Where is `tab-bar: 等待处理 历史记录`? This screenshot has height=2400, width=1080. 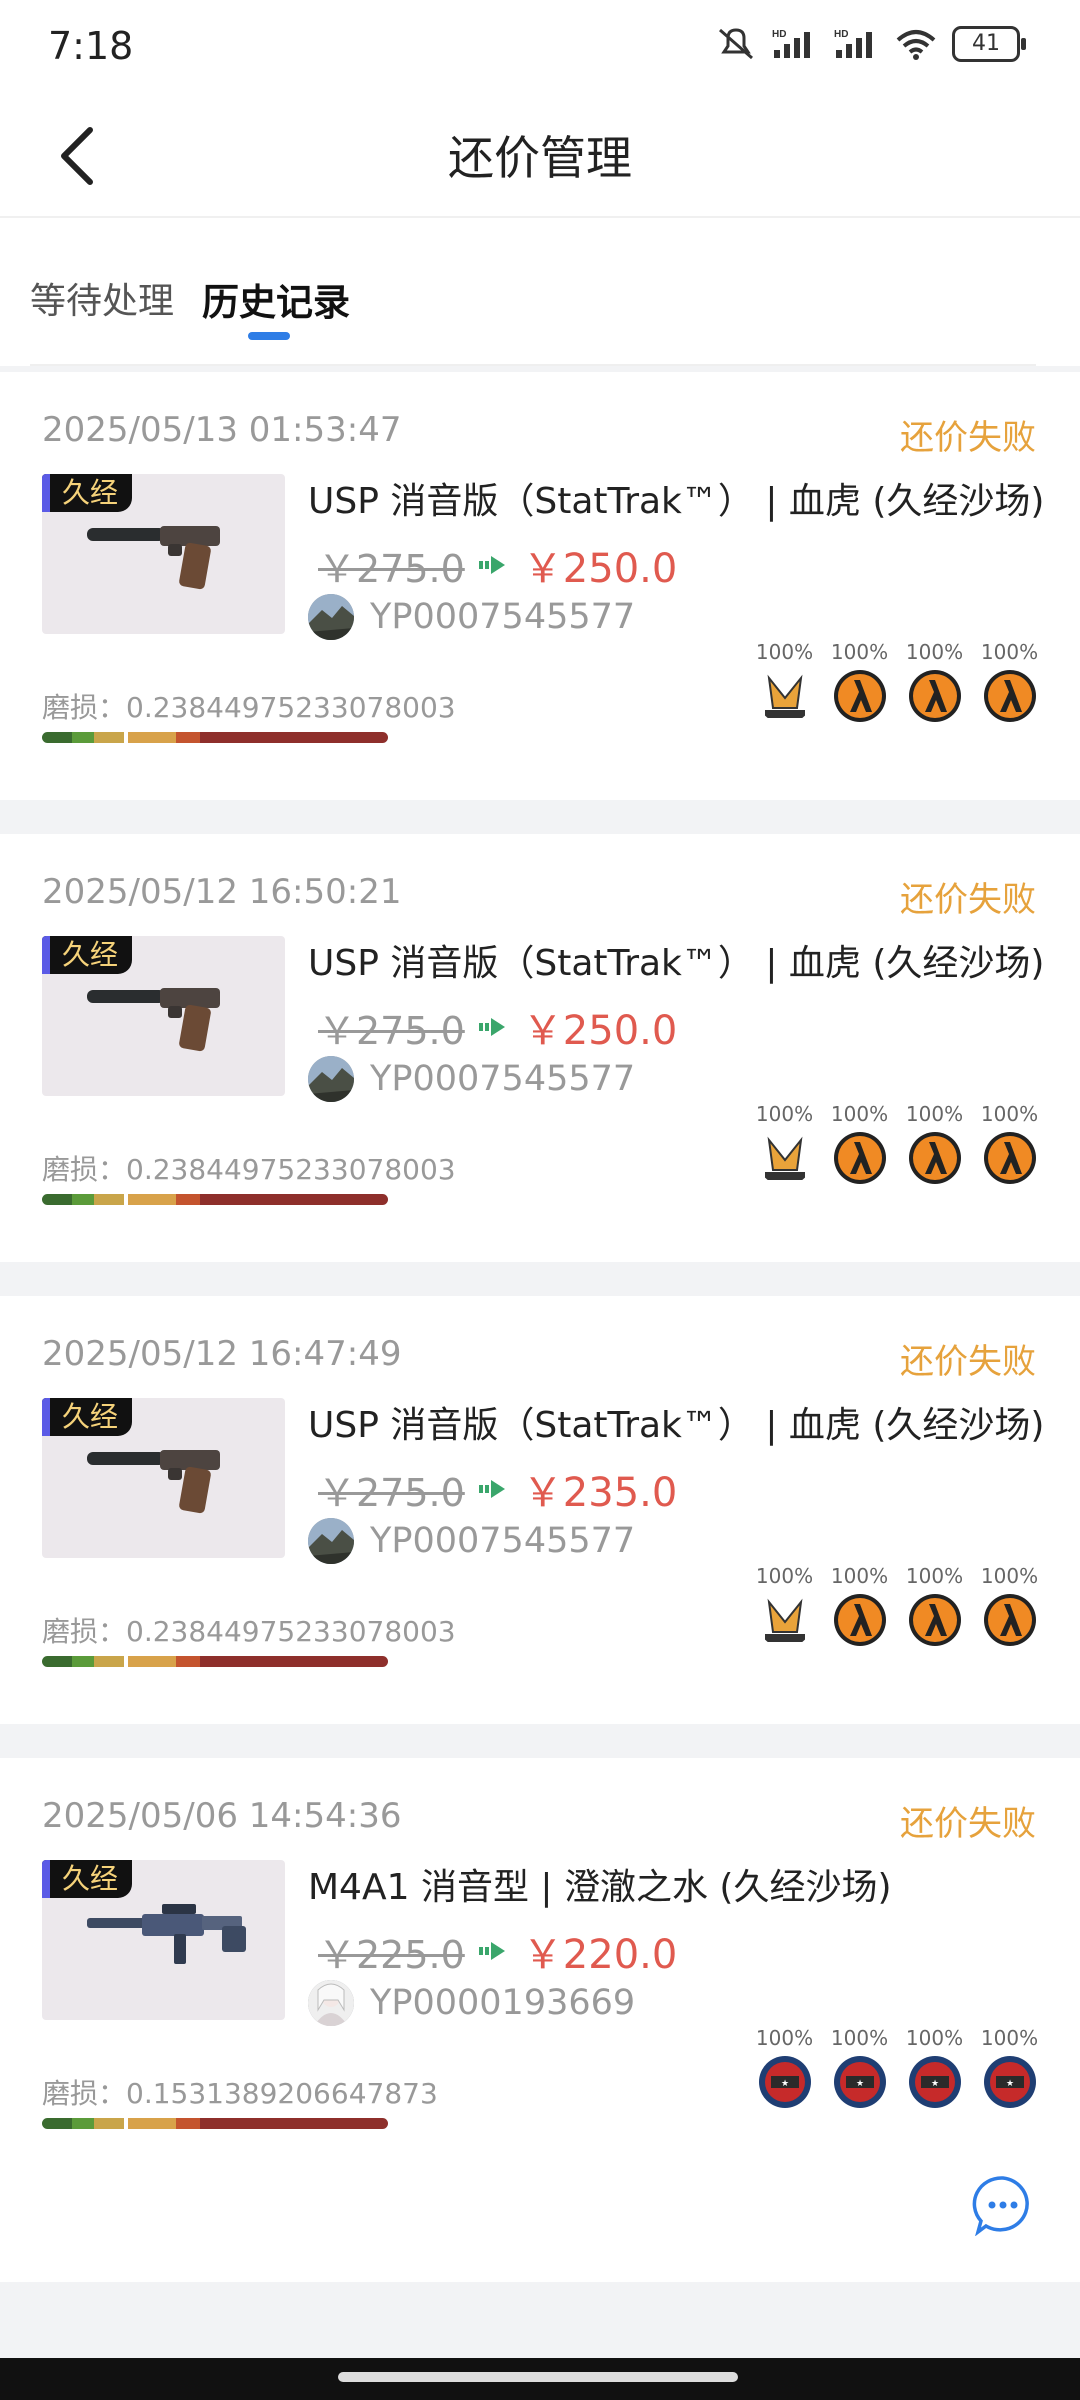 tab-bar: 等待处理 历史记录 is located at coordinates (540, 292).